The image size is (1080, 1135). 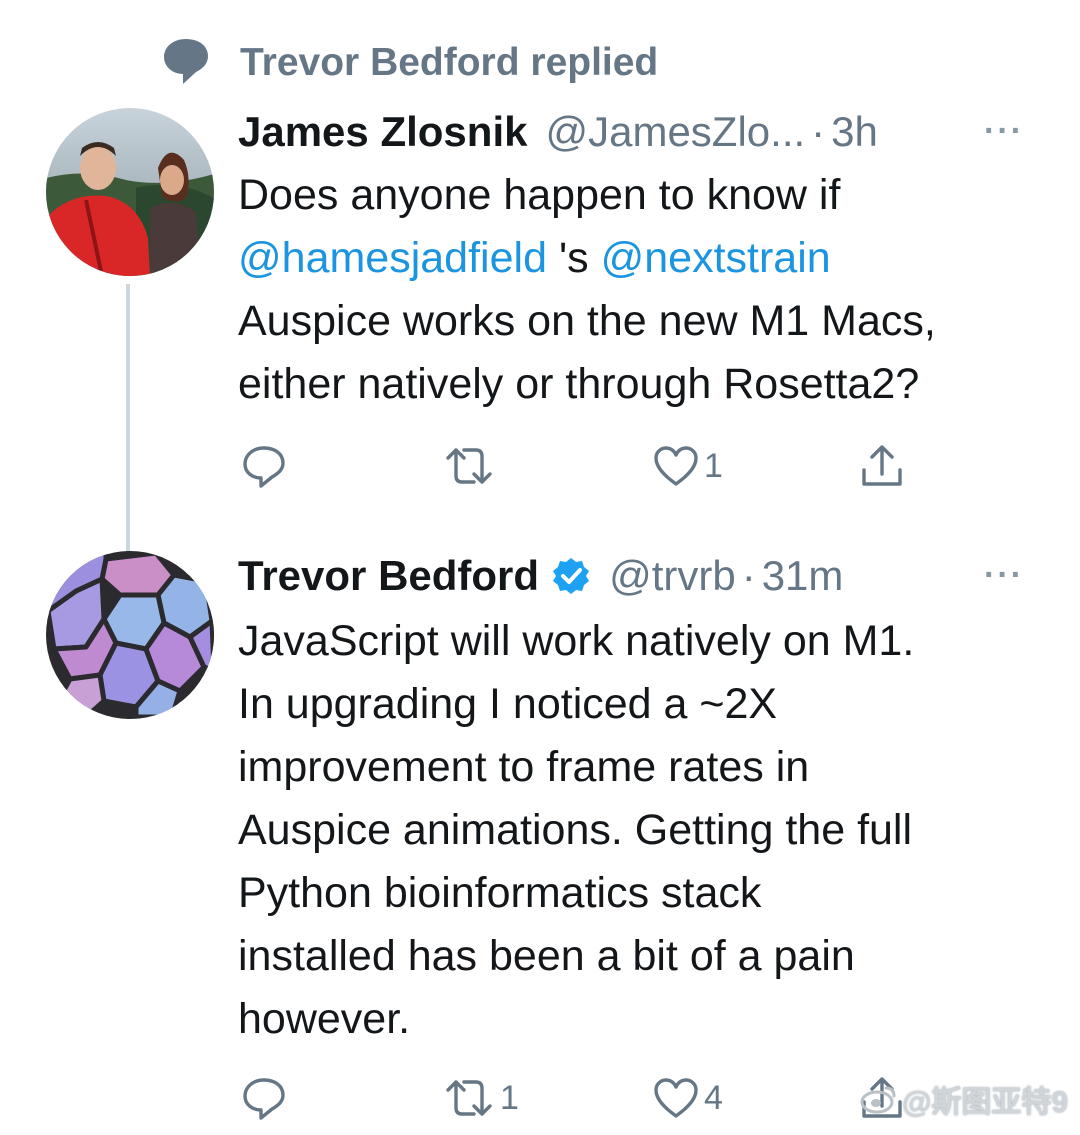 I want to click on watermark: @斯图亚特9, so click(x=964, y=1099).